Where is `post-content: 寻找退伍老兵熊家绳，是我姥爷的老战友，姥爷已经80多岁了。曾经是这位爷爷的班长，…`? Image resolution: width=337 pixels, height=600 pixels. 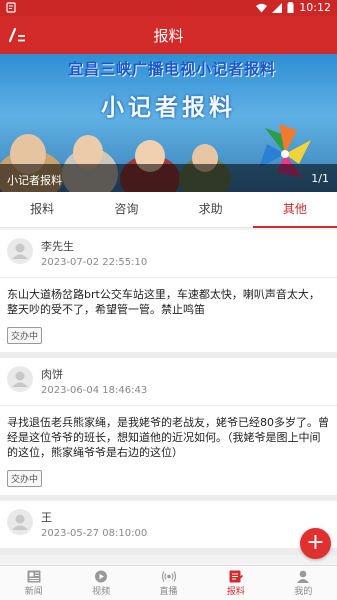 post-content: 寻找退伍老兵熊家绳，是我姥爷的老战友，姥爷已经80多岁了。曾经是这位爷爷的班长，… is located at coordinates (168, 437).